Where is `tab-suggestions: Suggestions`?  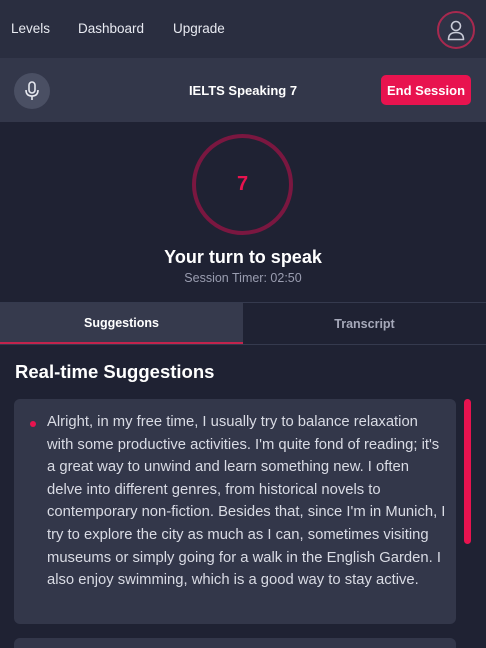
tab-suggestions: Suggestions is located at coordinates (121, 323).